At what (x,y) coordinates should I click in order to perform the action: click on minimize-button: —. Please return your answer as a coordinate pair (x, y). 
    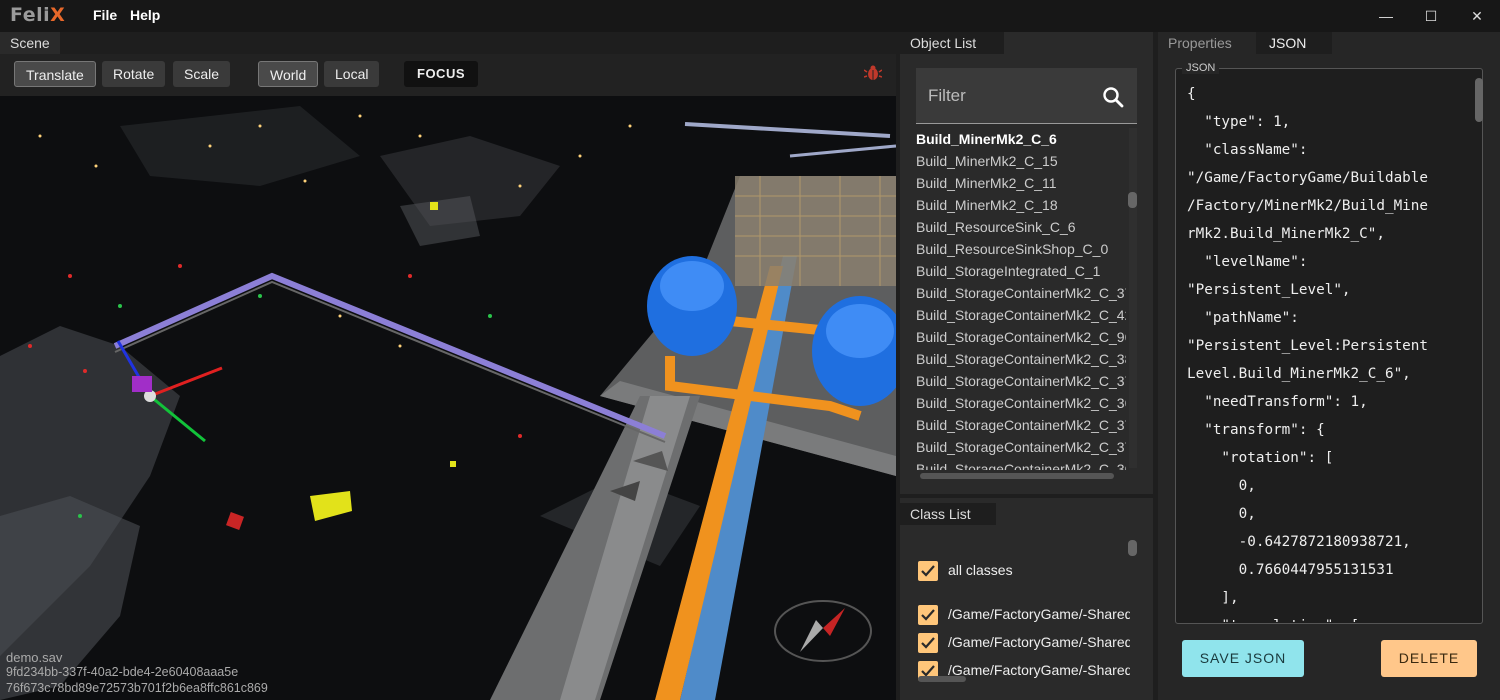
    Looking at the image, I should click on (1386, 16).